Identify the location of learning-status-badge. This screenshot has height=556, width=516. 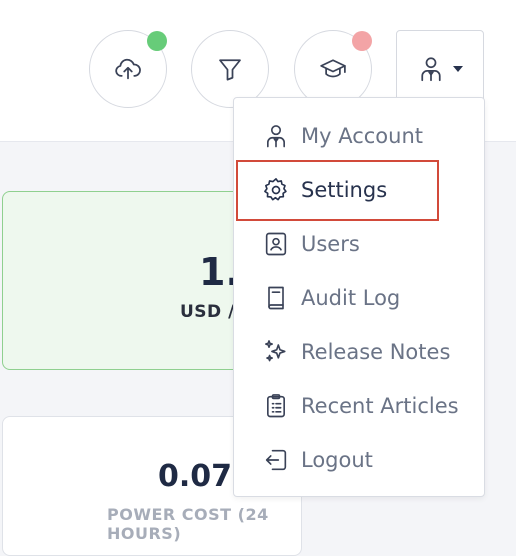
(362, 41).